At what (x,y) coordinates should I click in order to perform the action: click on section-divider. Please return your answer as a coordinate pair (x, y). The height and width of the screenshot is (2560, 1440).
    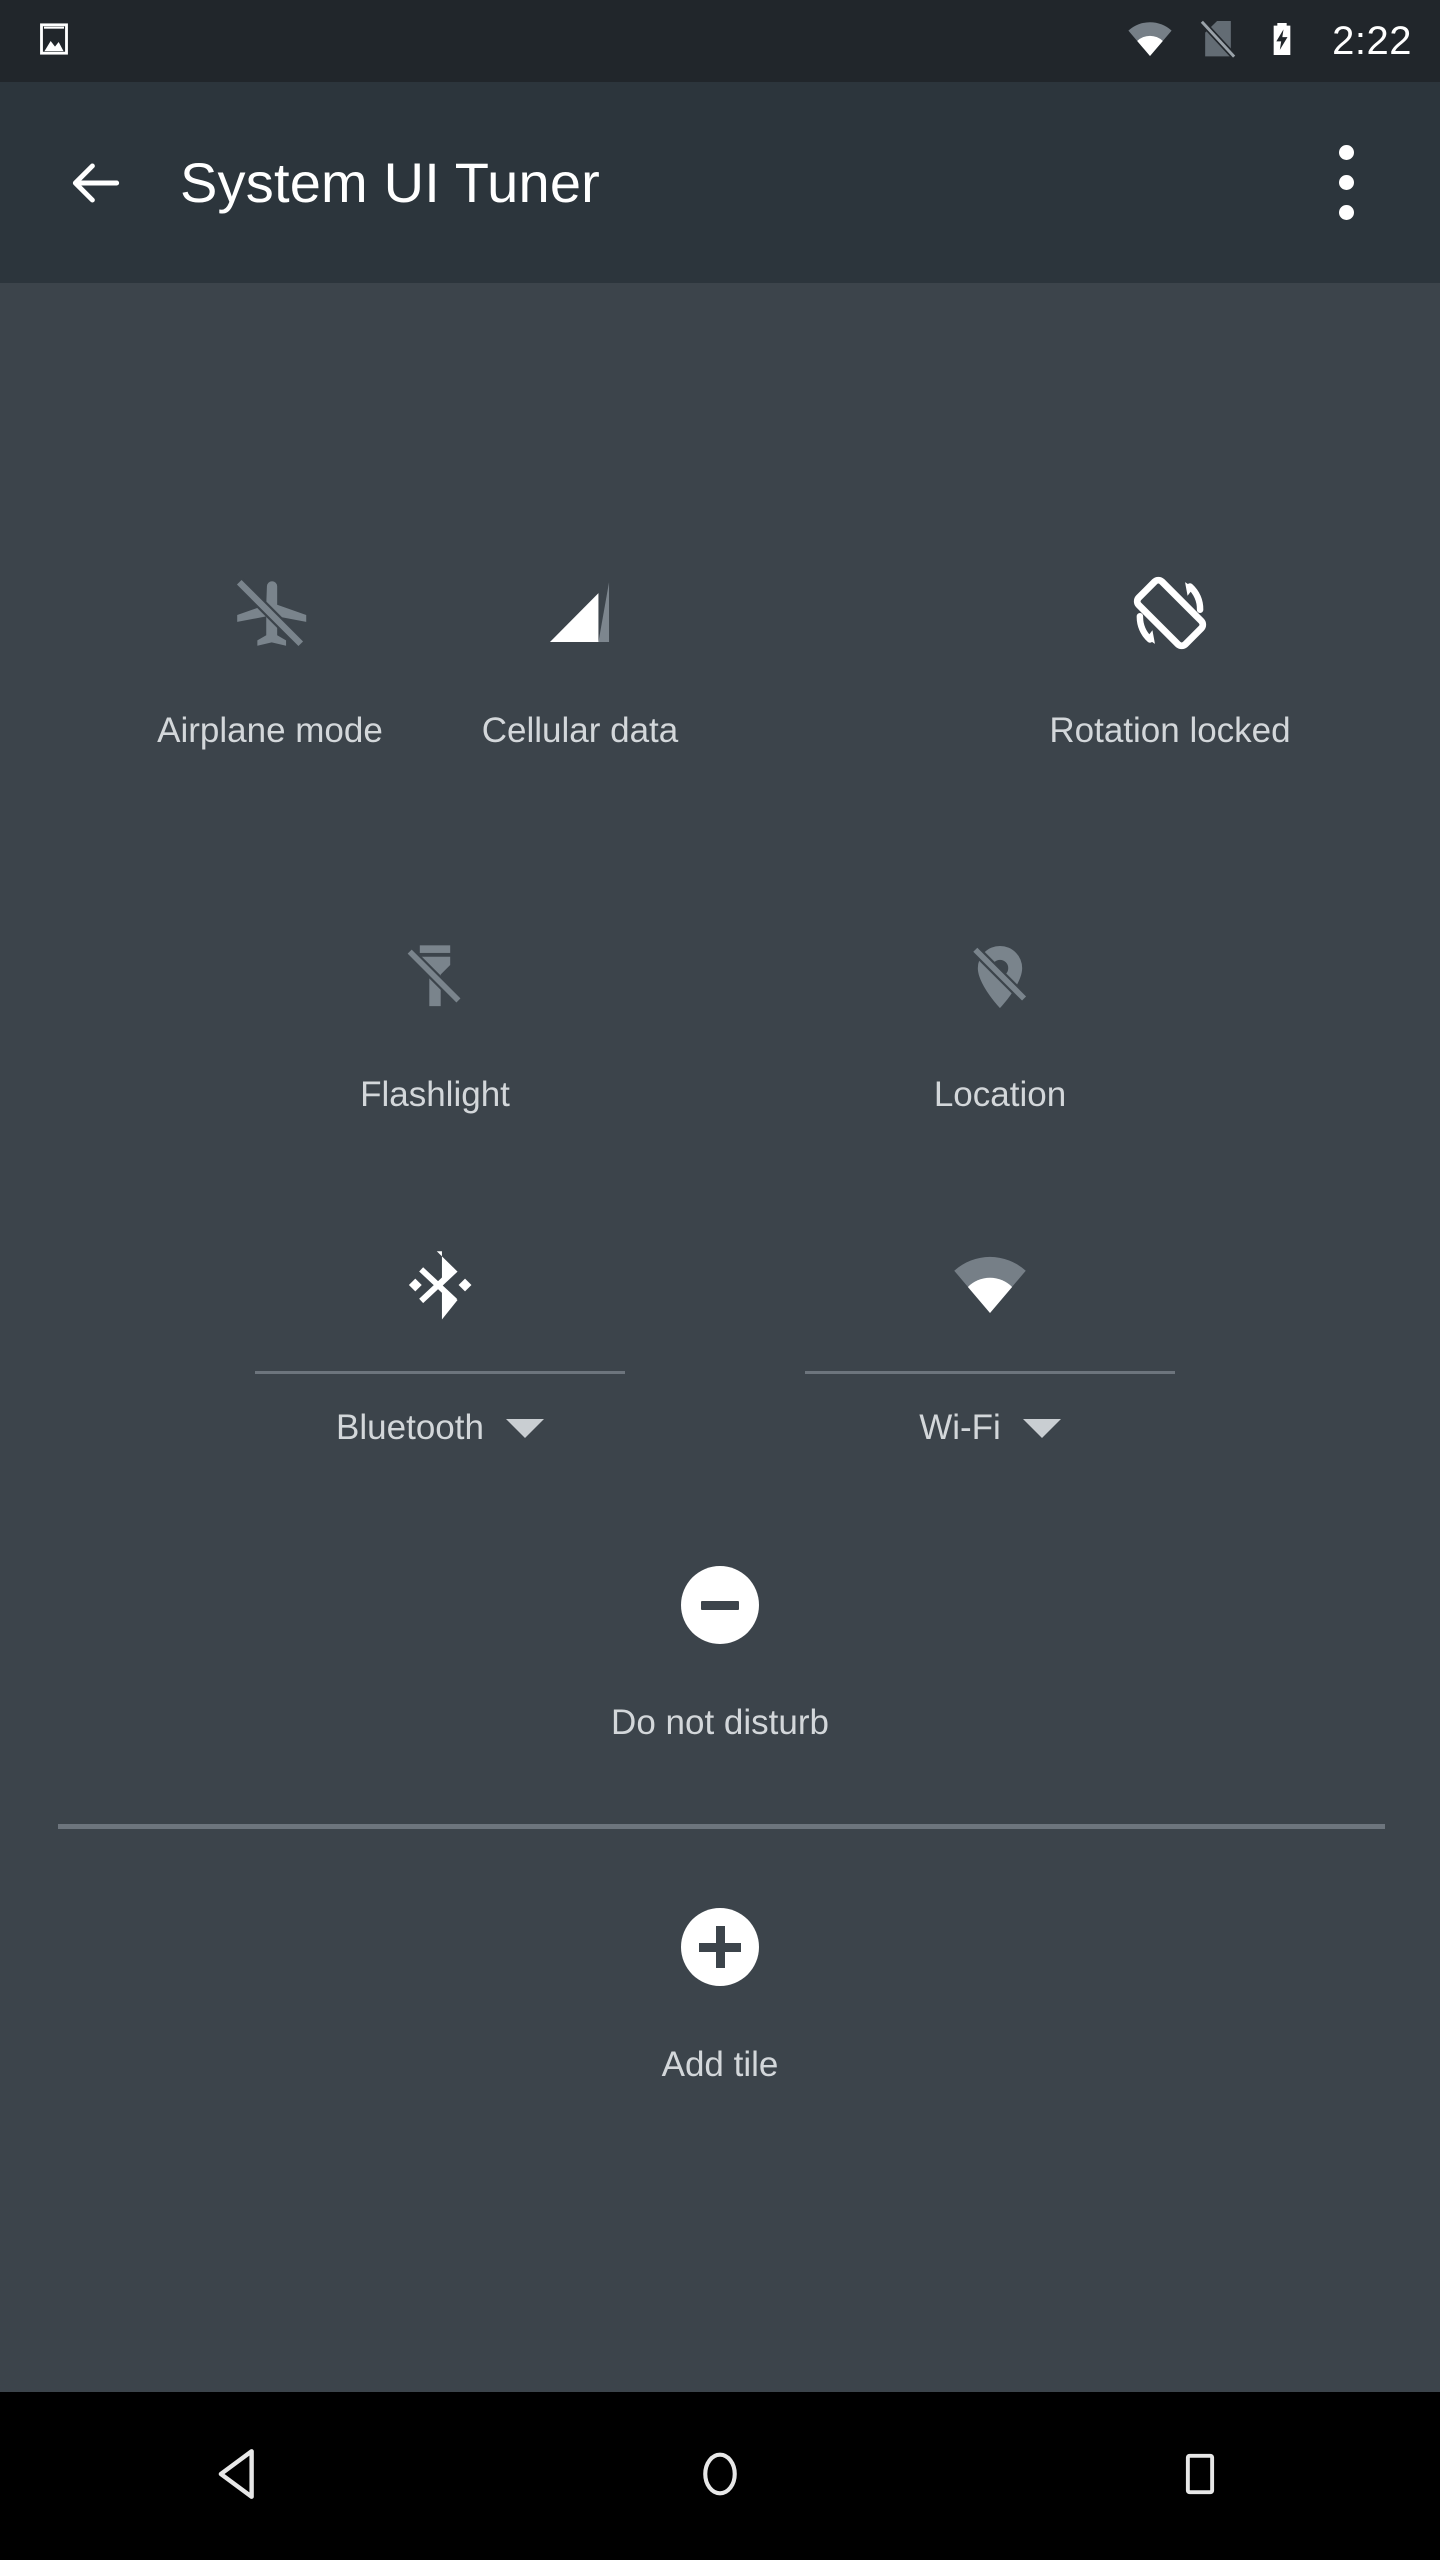
    Looking at the image, I should click on (721, 1826).